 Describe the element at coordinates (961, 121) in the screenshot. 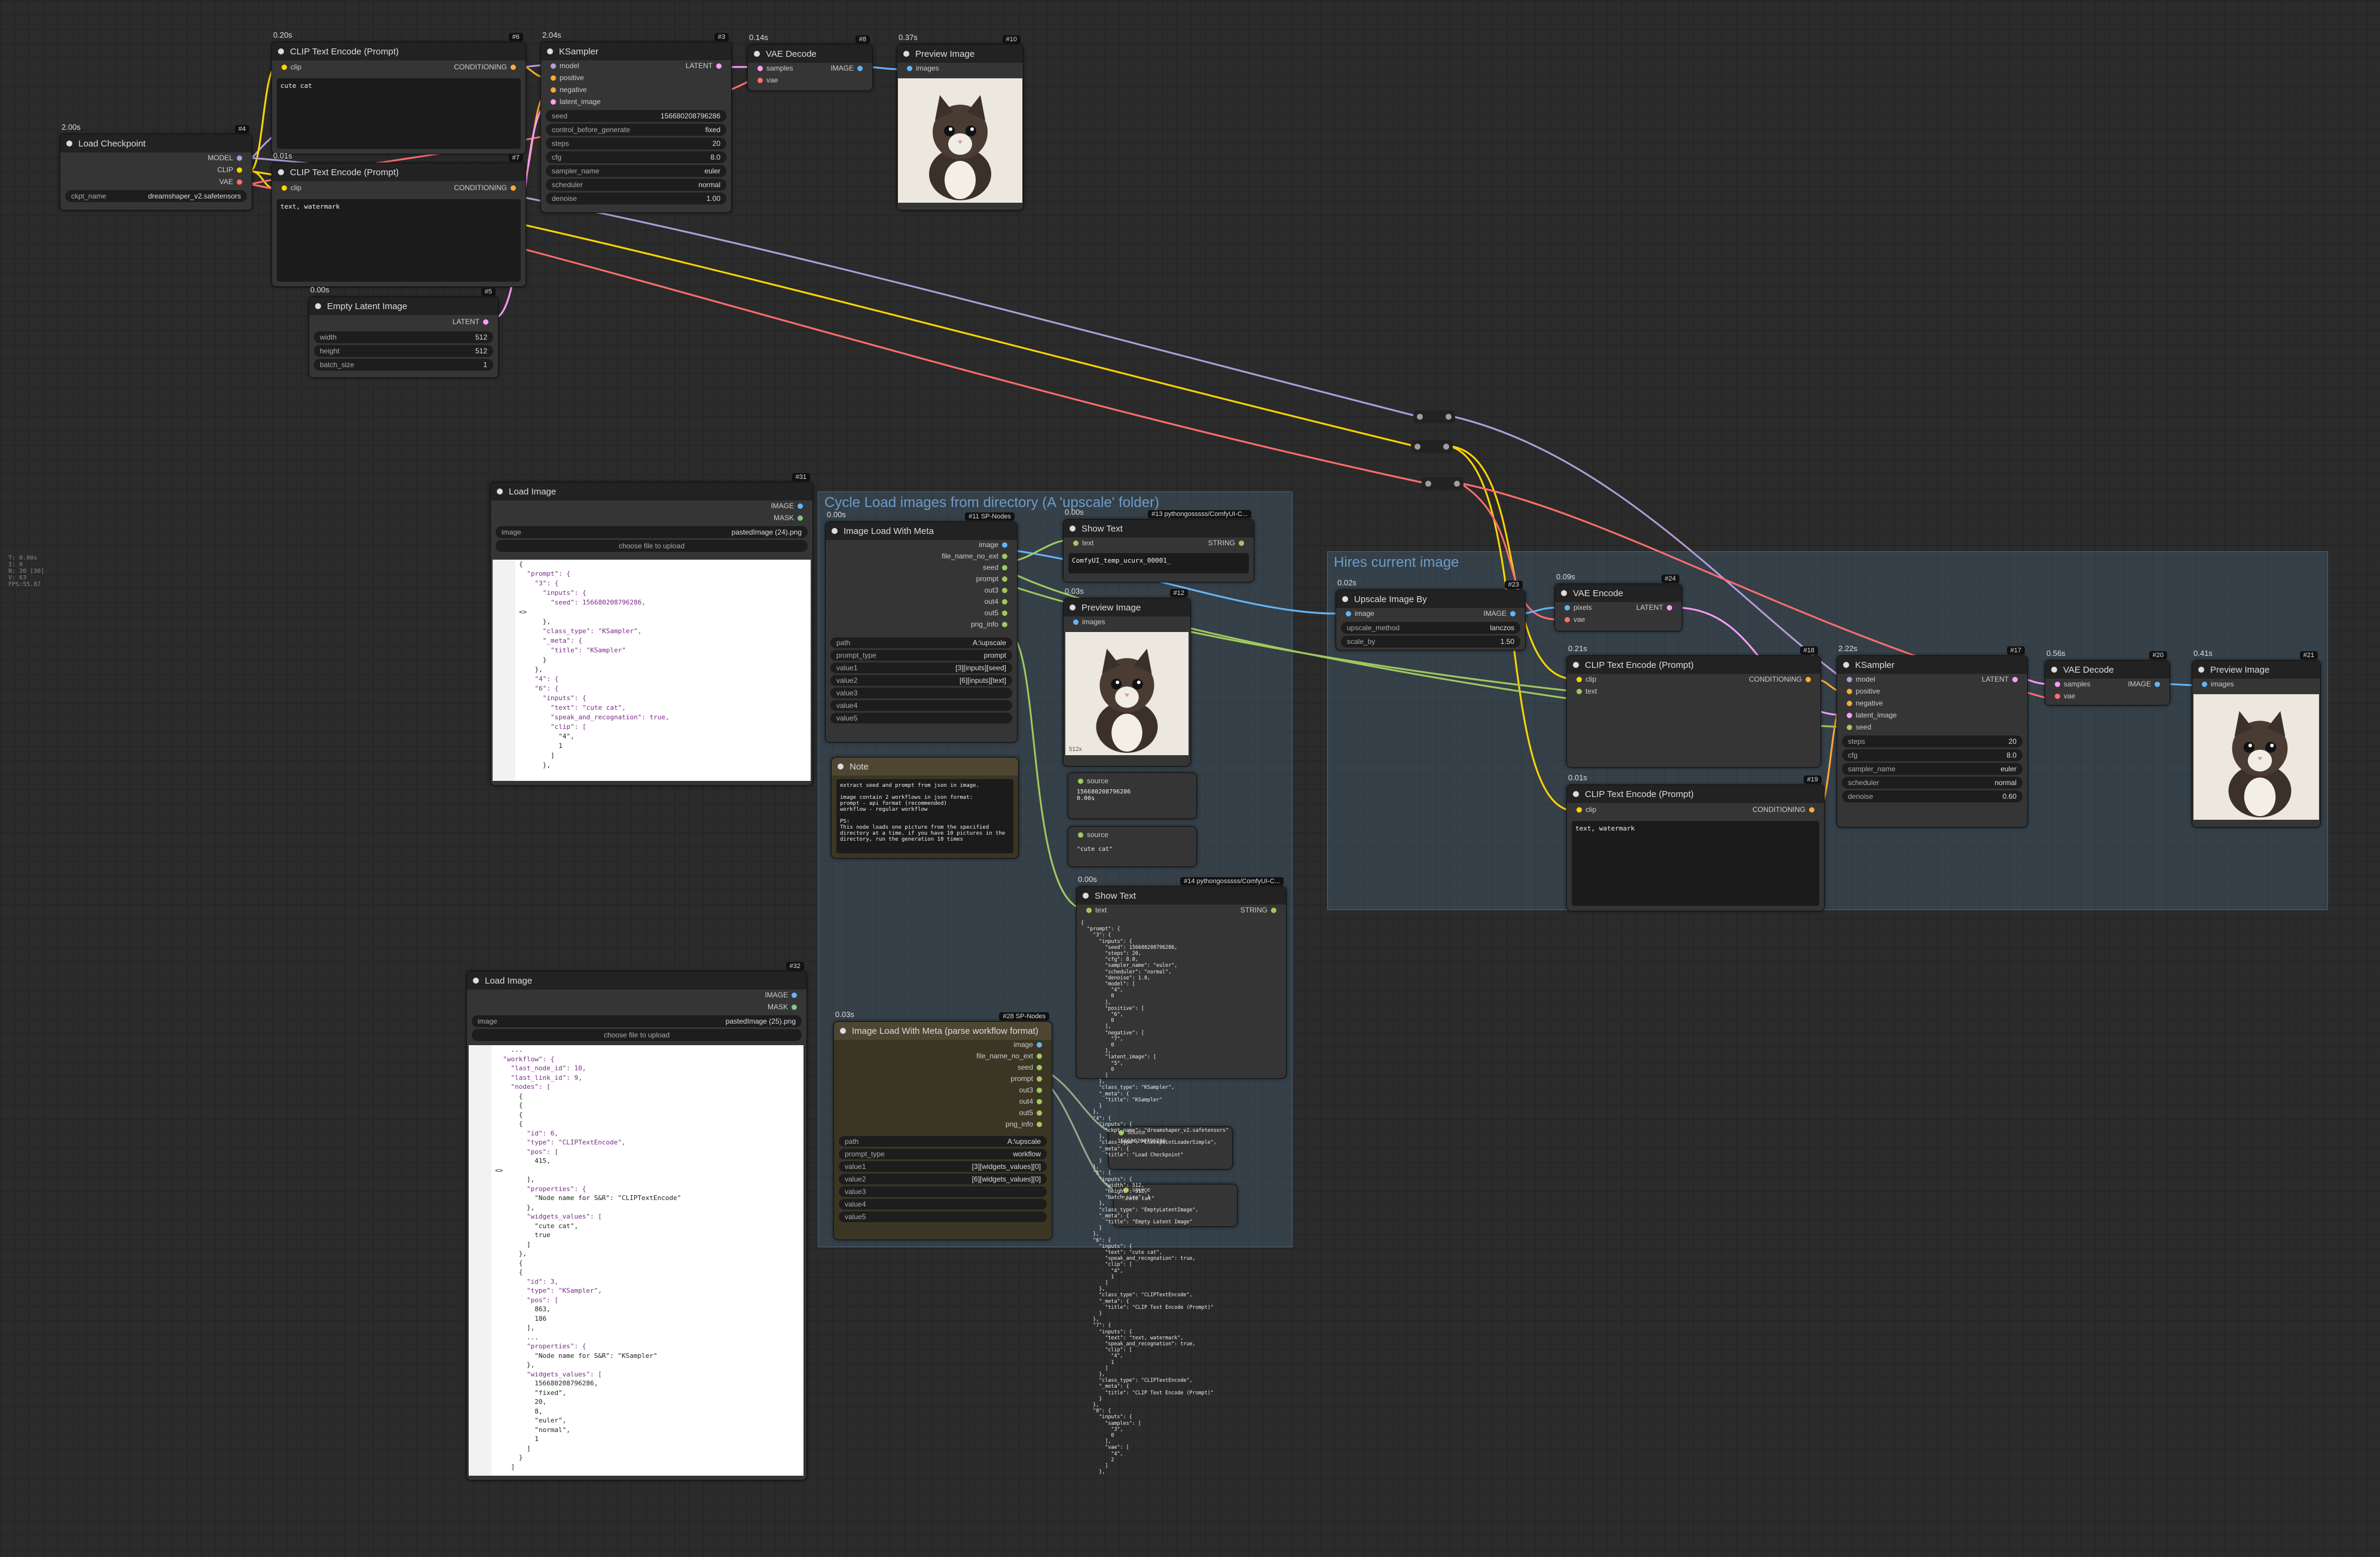

I see `node-preview-image: 0.37s #10 Preview Image images` at that location.